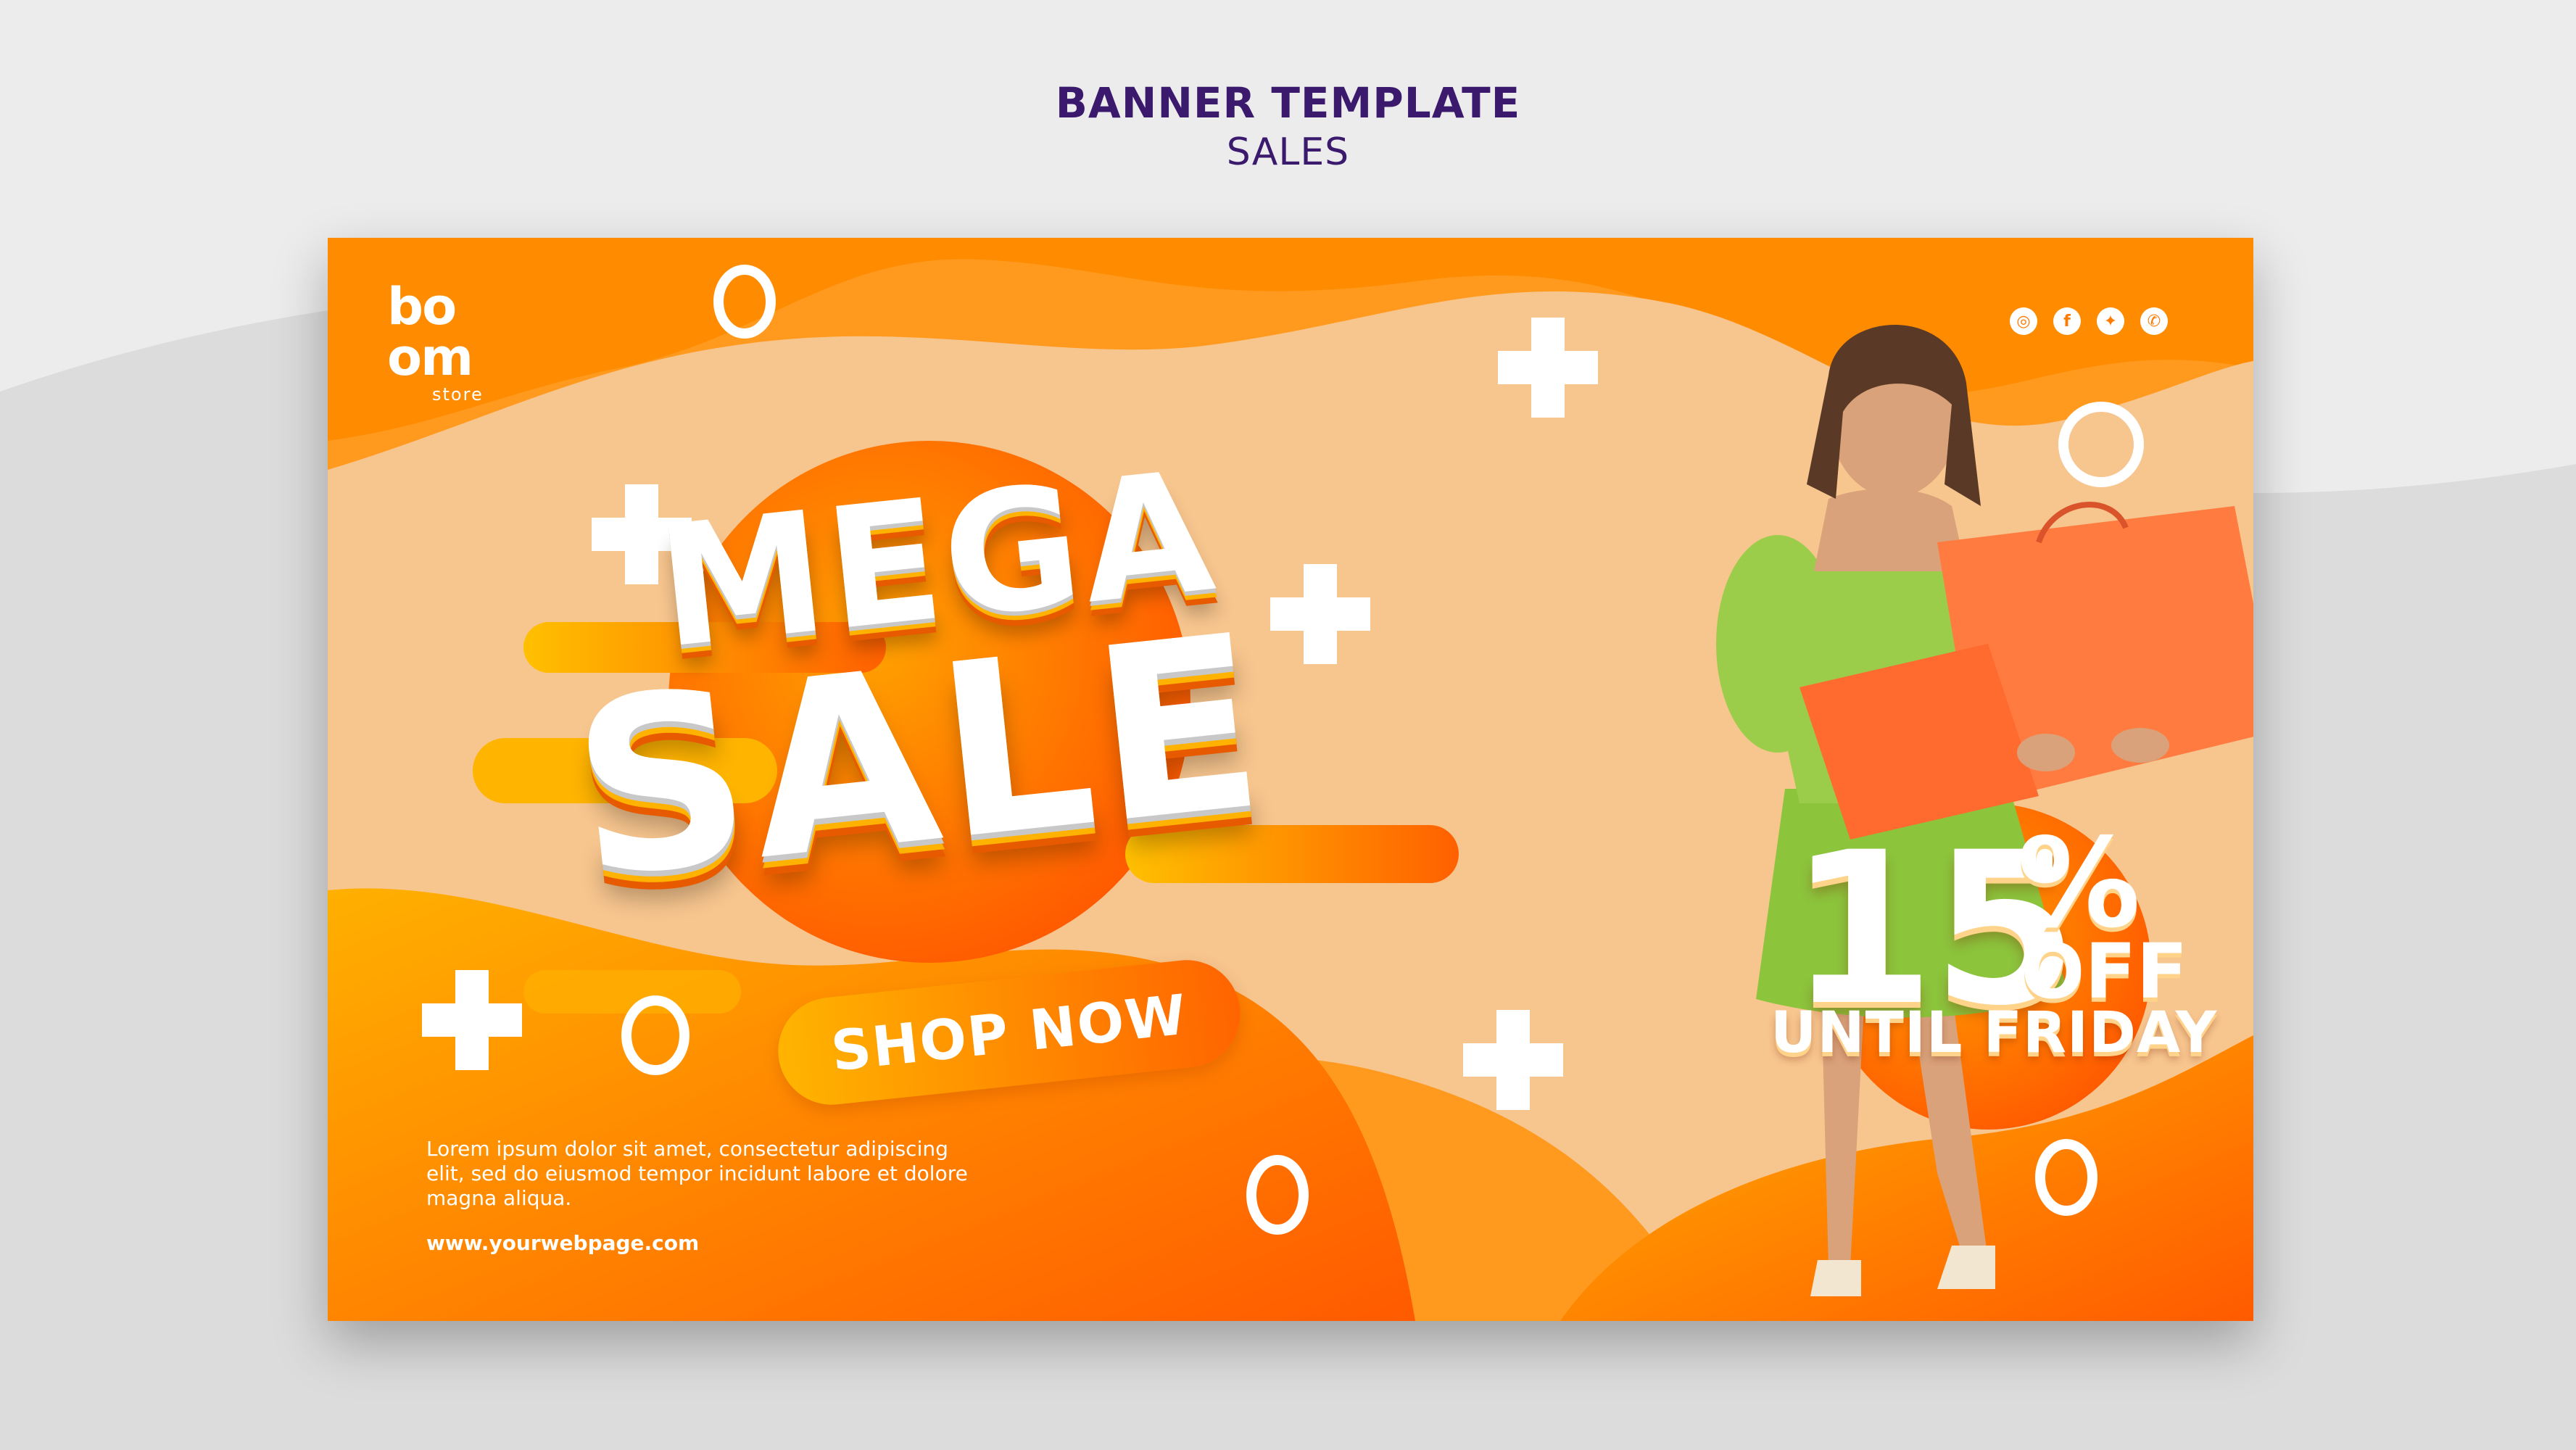  I want to click on page-subtitle: SALES, so click(1288, 152).